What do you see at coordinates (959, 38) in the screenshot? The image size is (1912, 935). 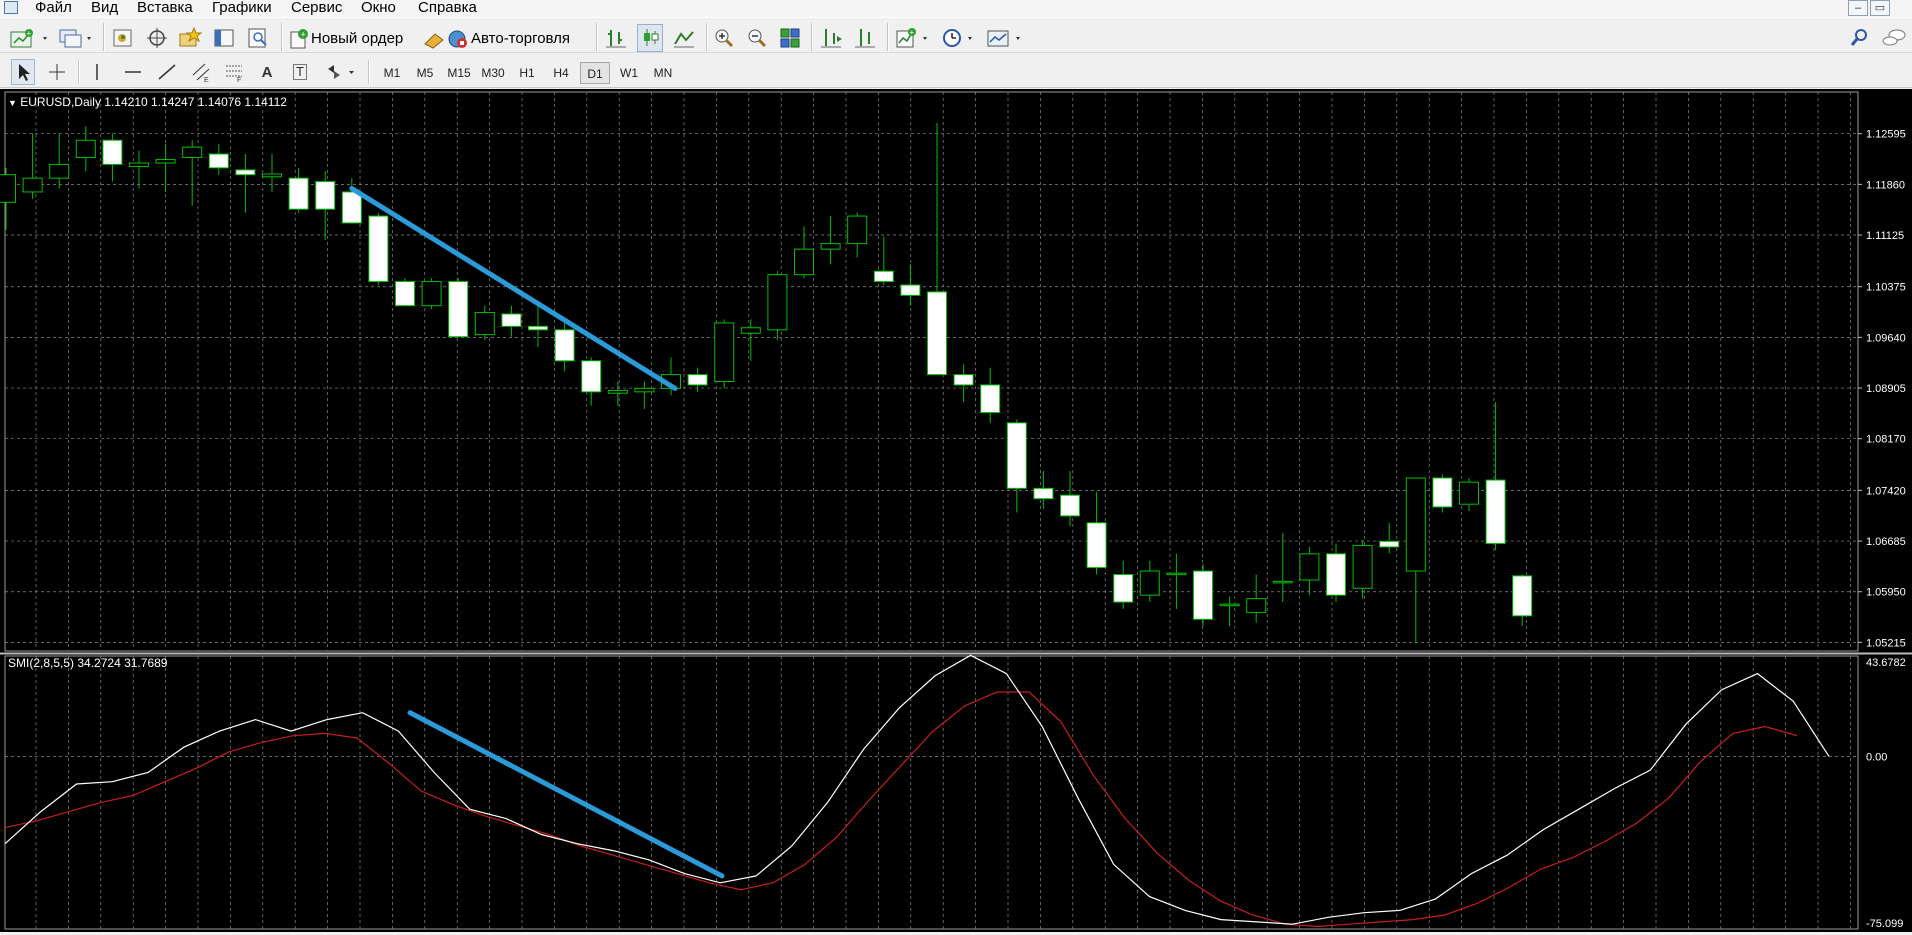 I see `periods-button` at bounding box center [959, 38].